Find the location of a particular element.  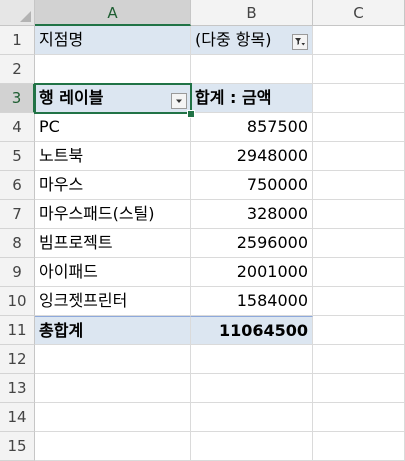

row-label: 노트북 is located at coordinates (61, 155).